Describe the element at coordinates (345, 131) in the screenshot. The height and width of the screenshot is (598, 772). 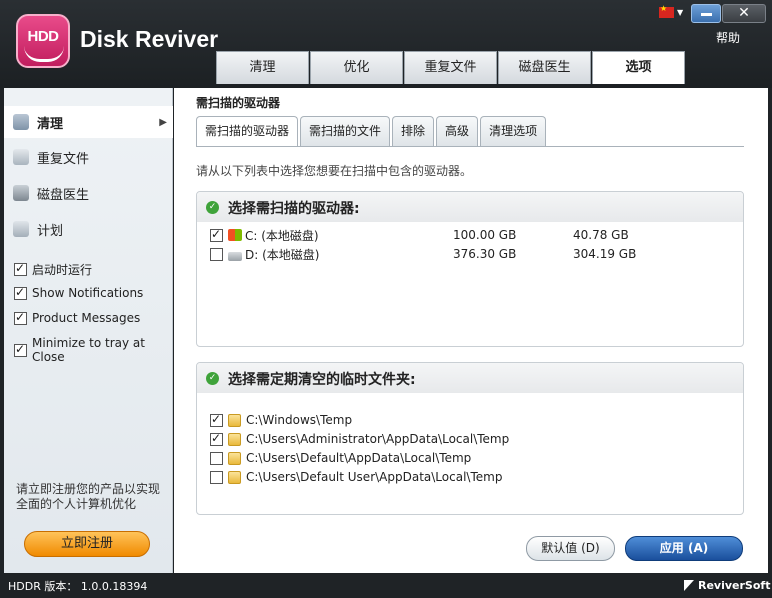
I see `subtab-files: 需扫描的文件` at that location.